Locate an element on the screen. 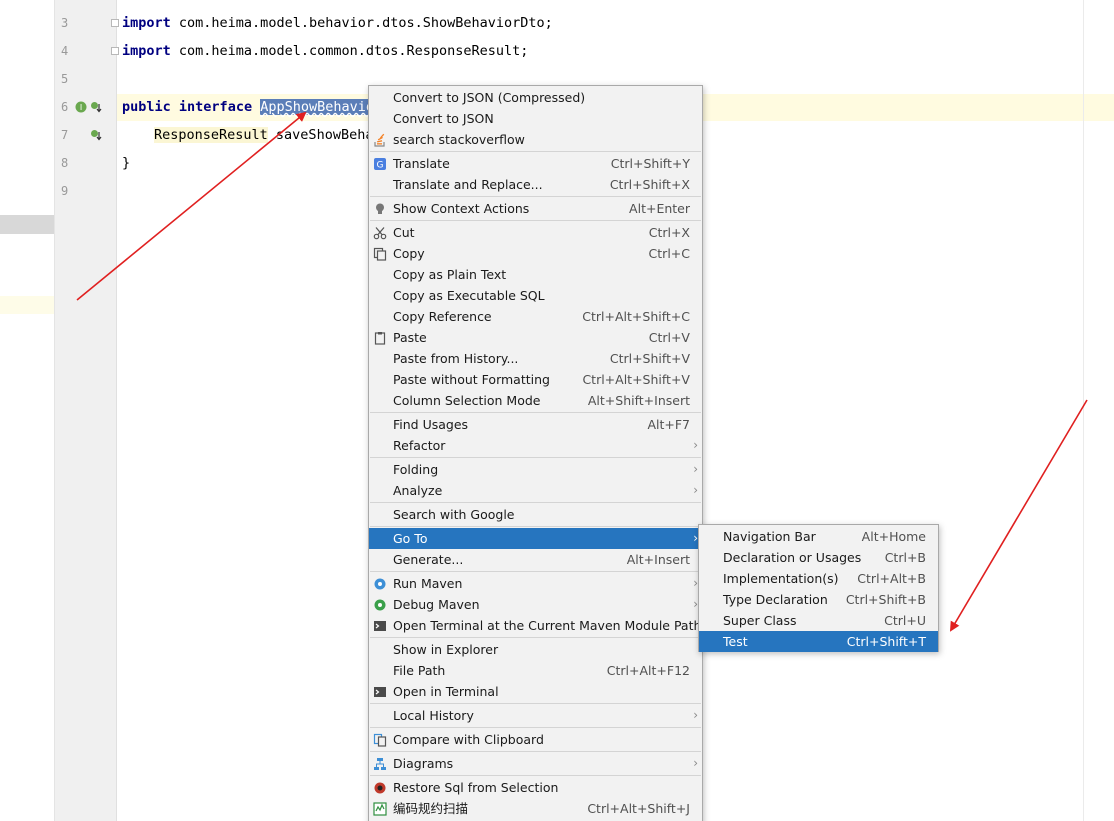  menu-item-copy: Copy Ctrl+C is located at coordinates (535, 253).